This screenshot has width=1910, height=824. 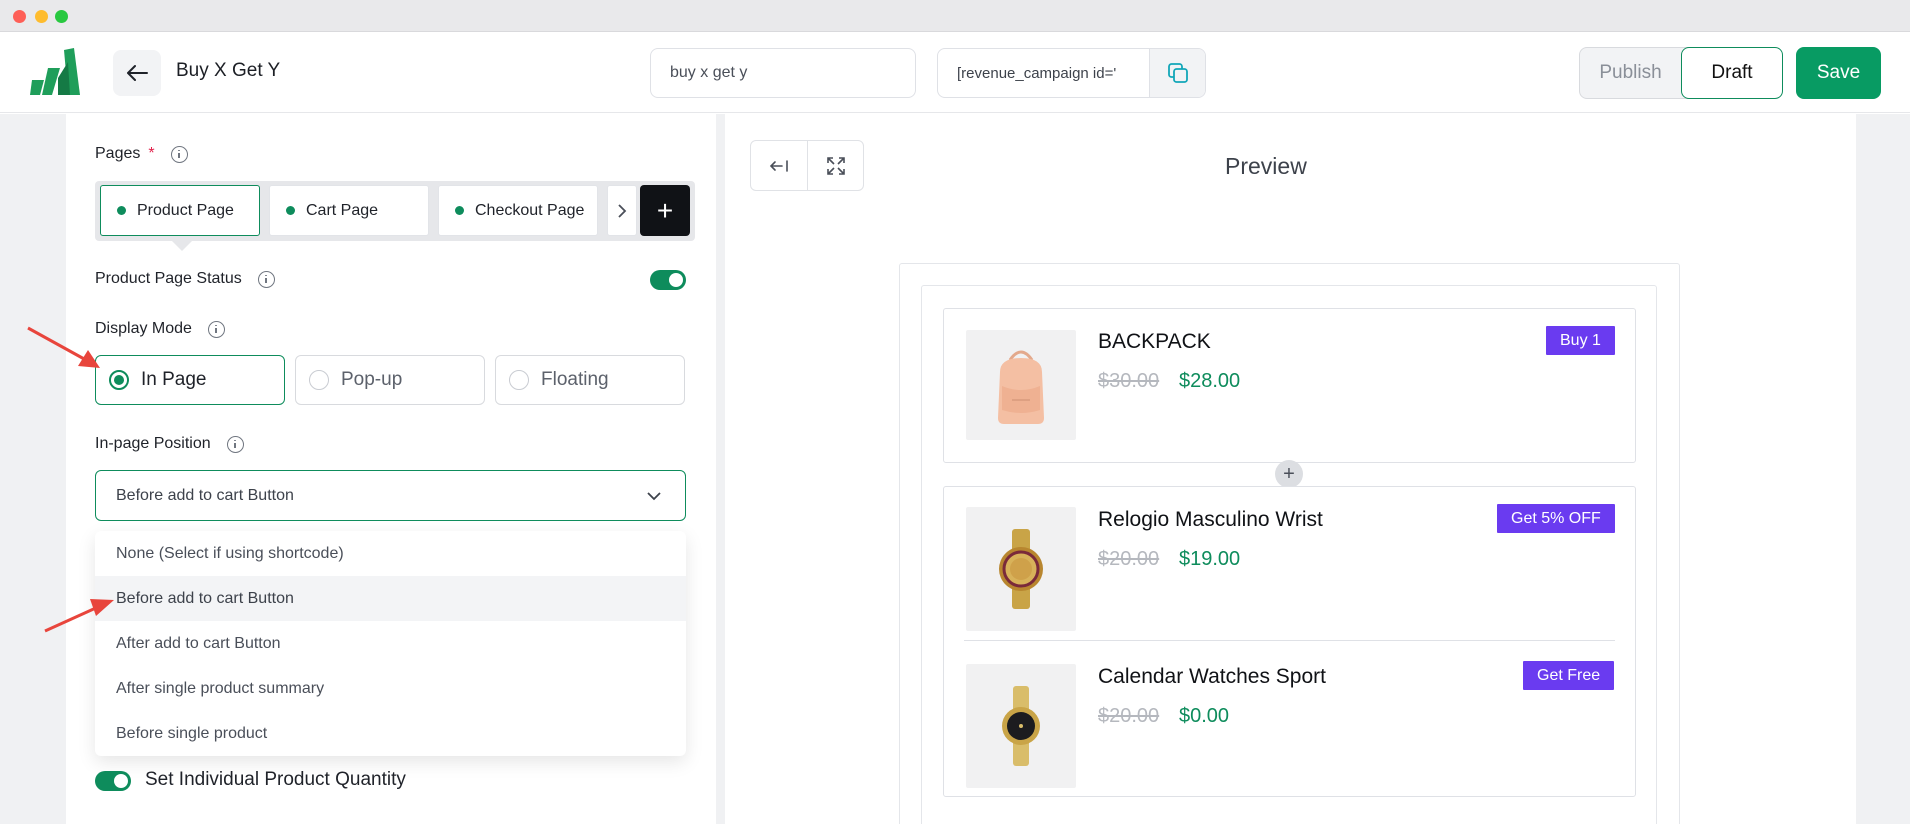 I want to click on offer-badge: Buy 1, so click(x=1580, y=340).